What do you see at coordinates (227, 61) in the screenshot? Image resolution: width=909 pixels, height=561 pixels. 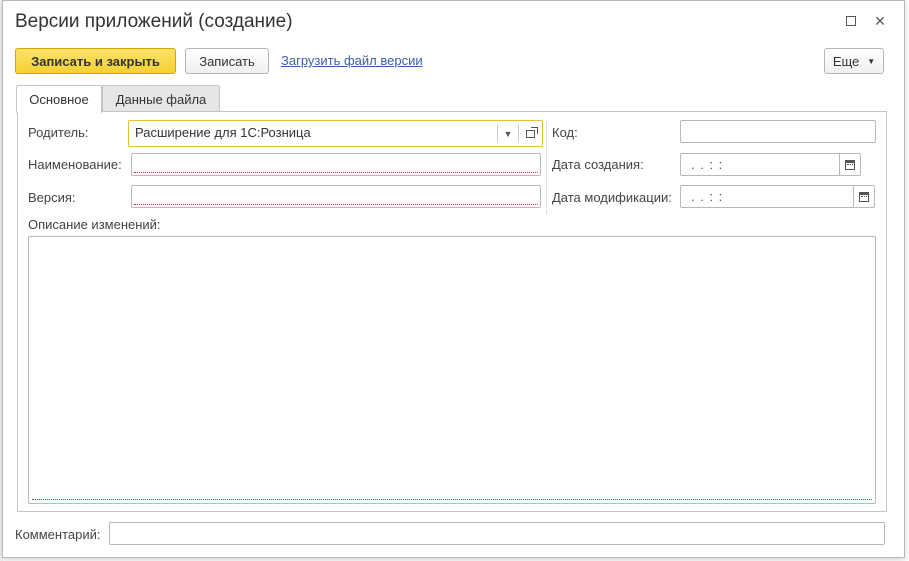 I see `save-button: Записать` at bounding box center [227, 61].